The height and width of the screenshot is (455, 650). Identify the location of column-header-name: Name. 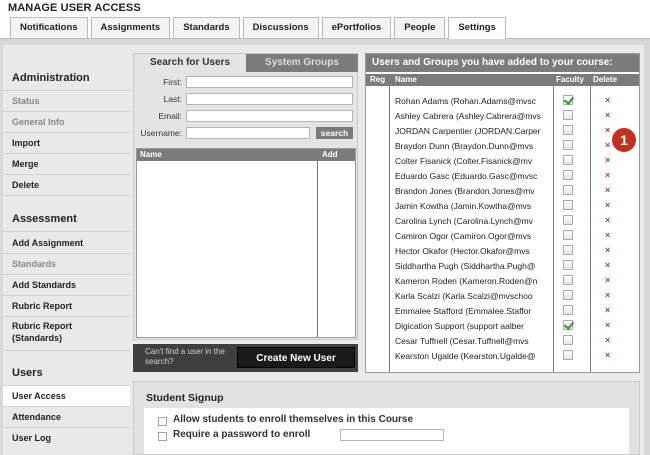
(406, 79).